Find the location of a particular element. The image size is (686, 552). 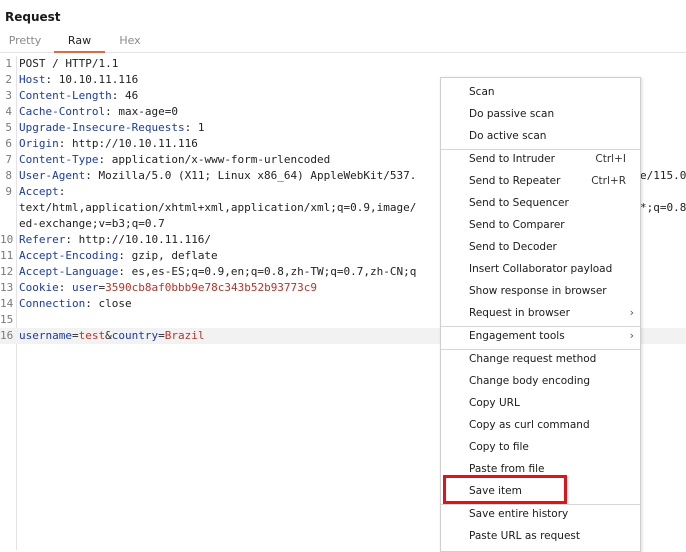

menu-item-paste-url-as-request: Paste URL as request is located at coordinates (540, 536).